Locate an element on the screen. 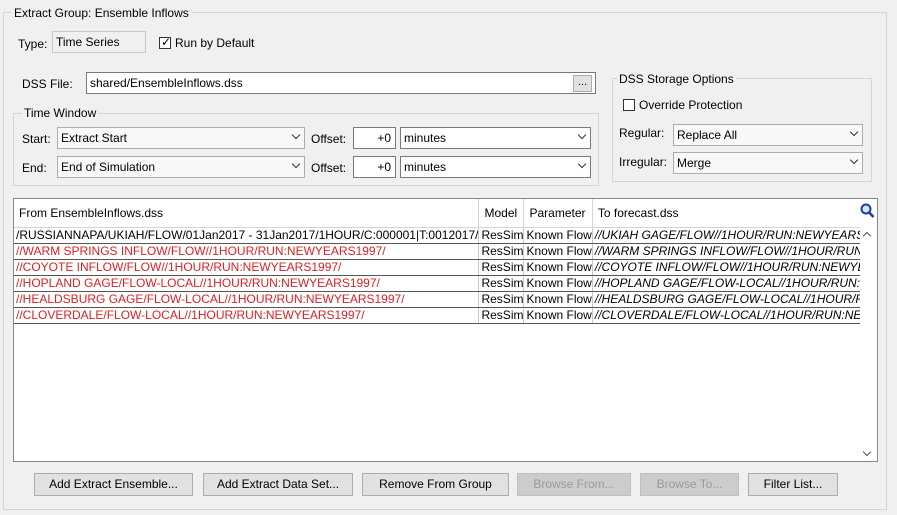  irregular-label: Irregular: is located at coordinates (643, 162).